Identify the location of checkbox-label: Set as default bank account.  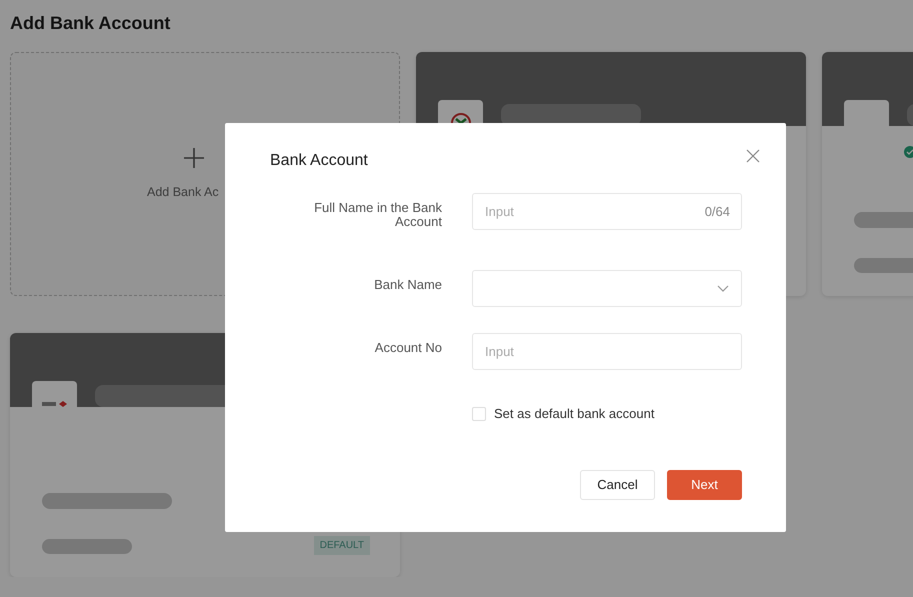
(574, 414).